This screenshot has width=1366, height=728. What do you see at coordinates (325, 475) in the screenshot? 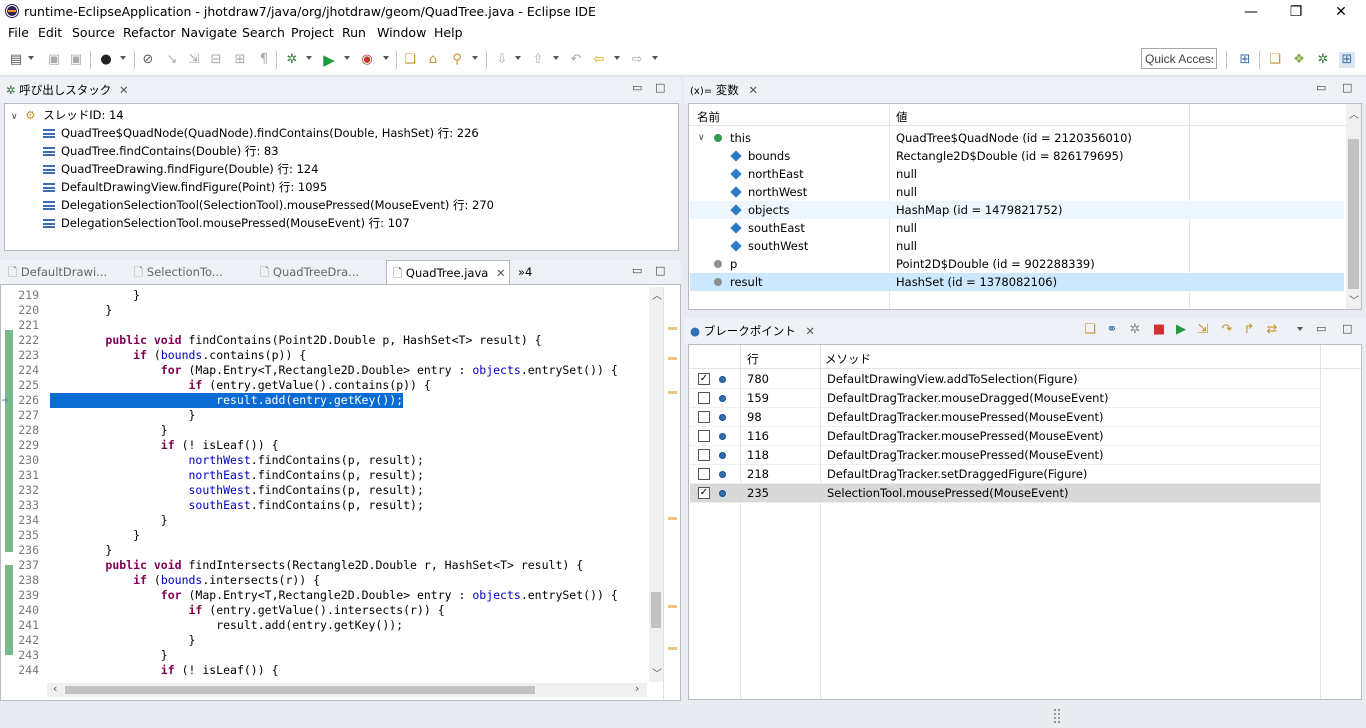
I see `code-line: 231 northEast.findContains(p, result);` at bounding box center [325, 475].